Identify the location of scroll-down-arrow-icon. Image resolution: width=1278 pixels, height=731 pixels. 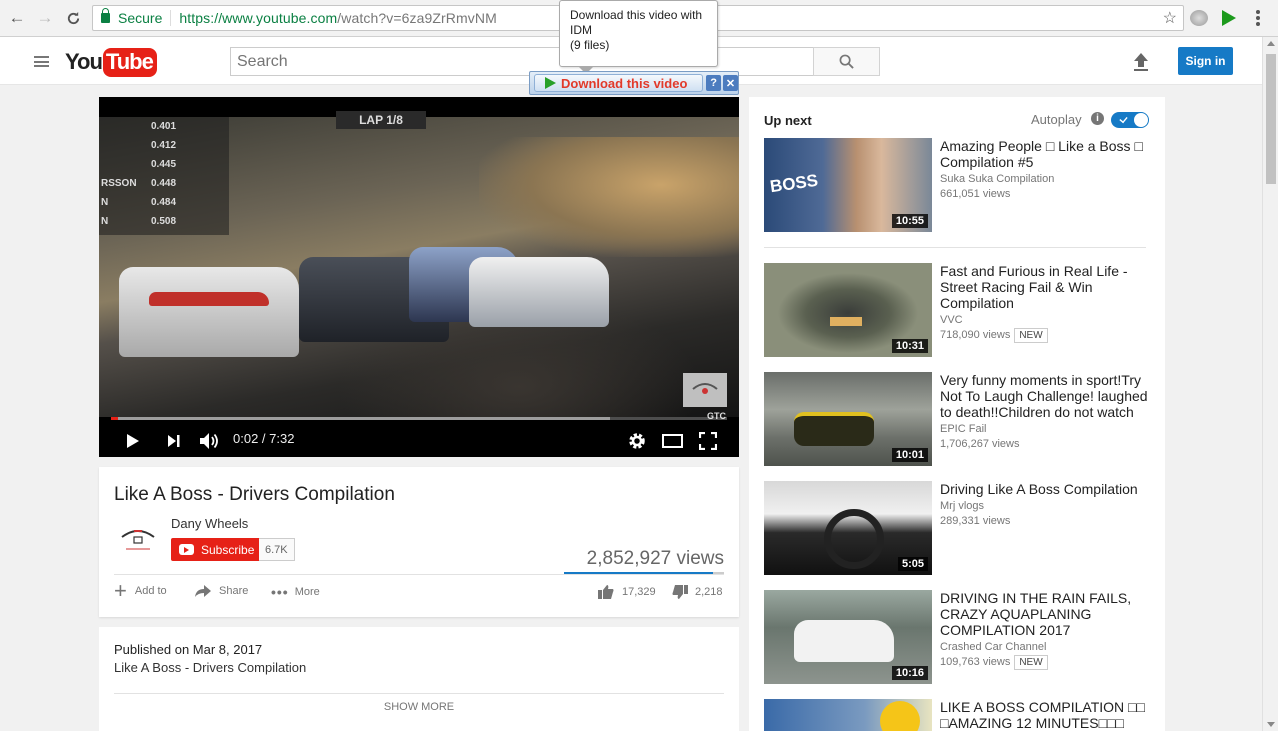
(1271, 724).